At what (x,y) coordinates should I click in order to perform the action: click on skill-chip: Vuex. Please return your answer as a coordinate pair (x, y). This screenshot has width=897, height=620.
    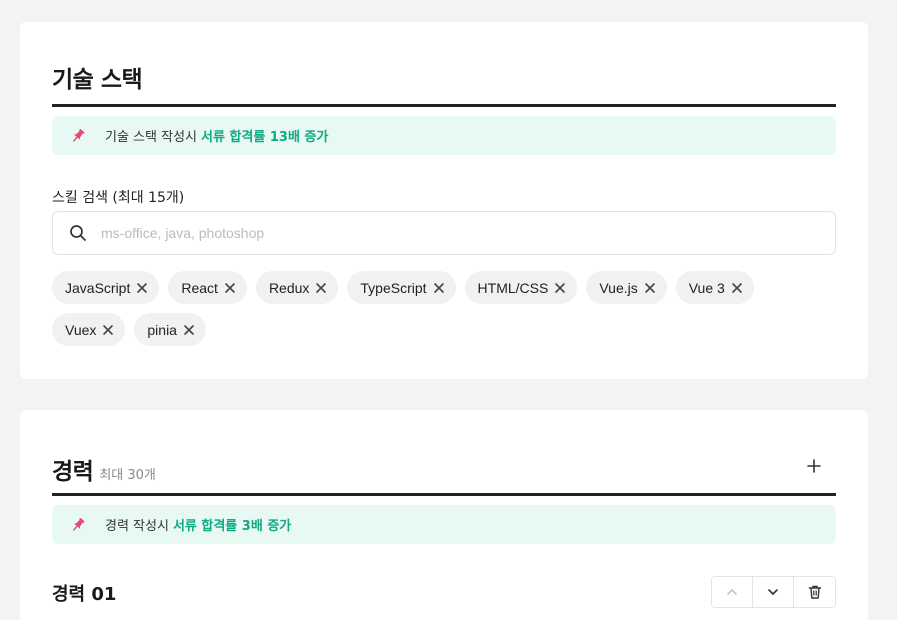
    Looking at the image, I should click on (89, 329).